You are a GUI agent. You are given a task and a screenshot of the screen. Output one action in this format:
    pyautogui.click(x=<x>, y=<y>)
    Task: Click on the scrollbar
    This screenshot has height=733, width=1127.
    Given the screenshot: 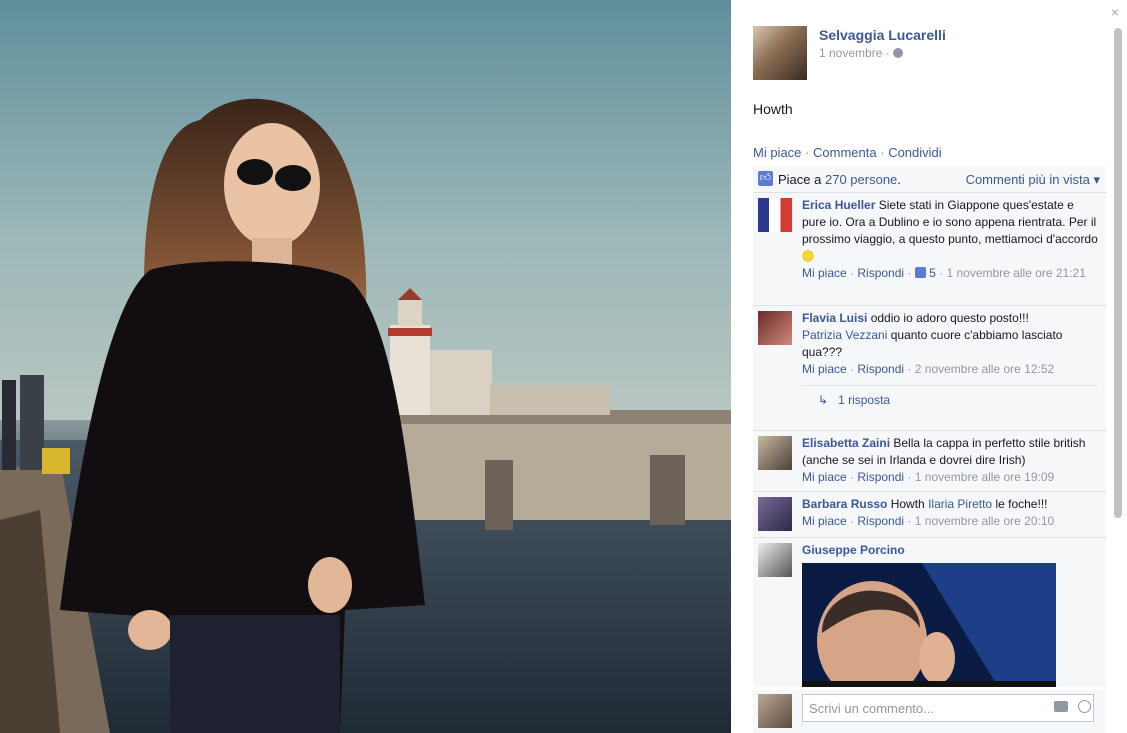 What is the action you would take?
    pyautogui.click(x=1118, y=273)
    